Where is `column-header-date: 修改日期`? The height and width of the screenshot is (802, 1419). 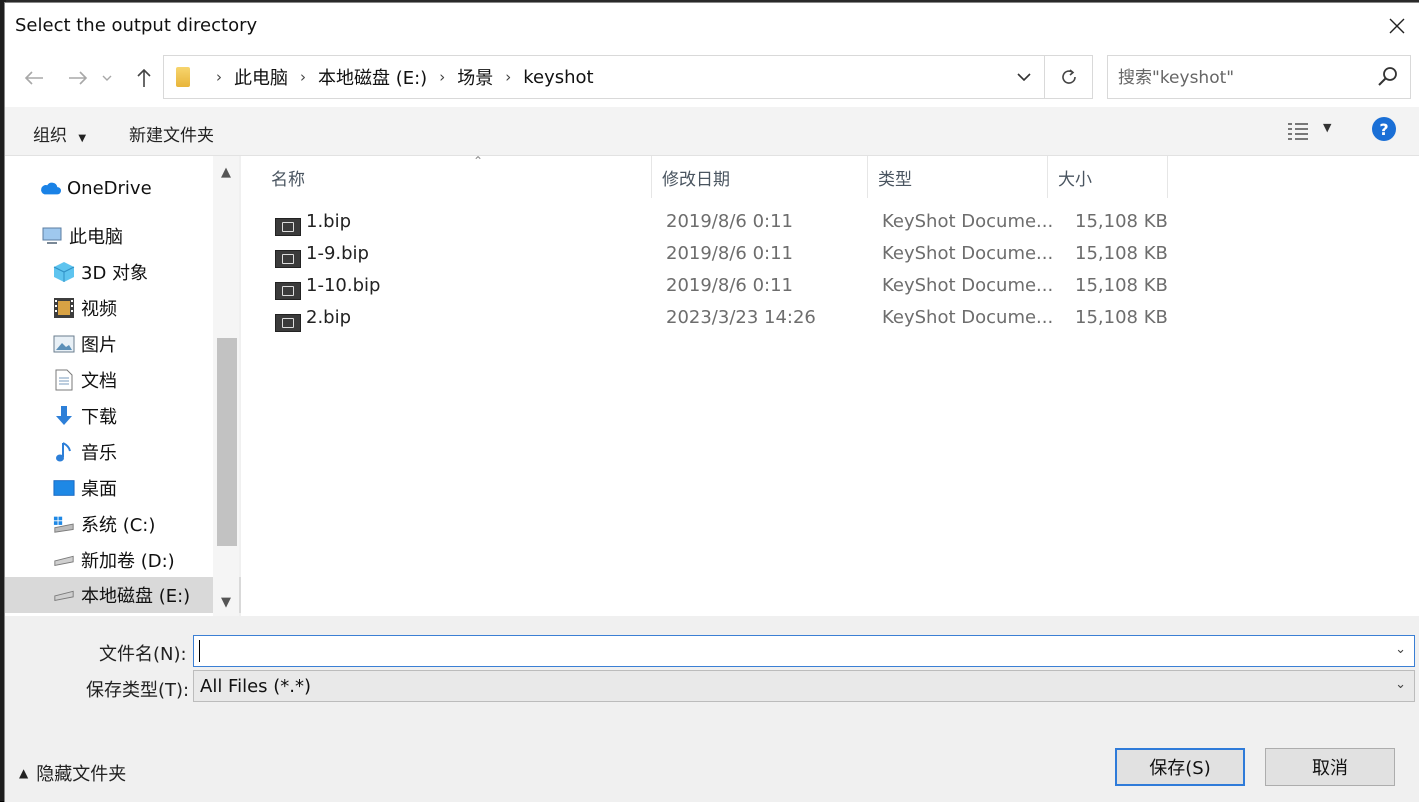
column-header-date: 修改日期 is located at coordinates (760, 177).